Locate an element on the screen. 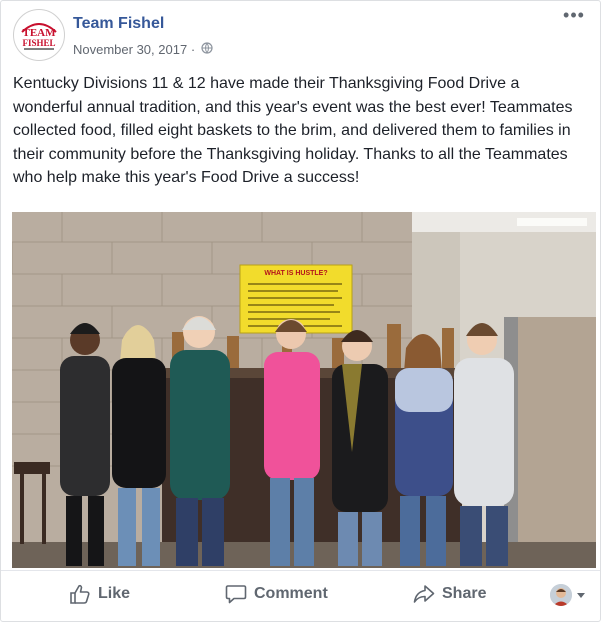 Image resolution: width=601 pixels, height=622 pixels. like-icon is located at coordinates (80, 594).